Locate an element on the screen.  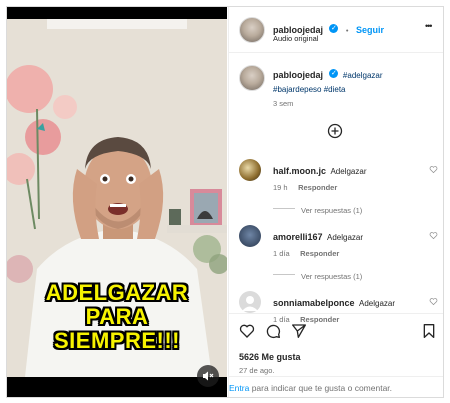
comment-username: sonniamabelponce is located at coordinates (314, 303).